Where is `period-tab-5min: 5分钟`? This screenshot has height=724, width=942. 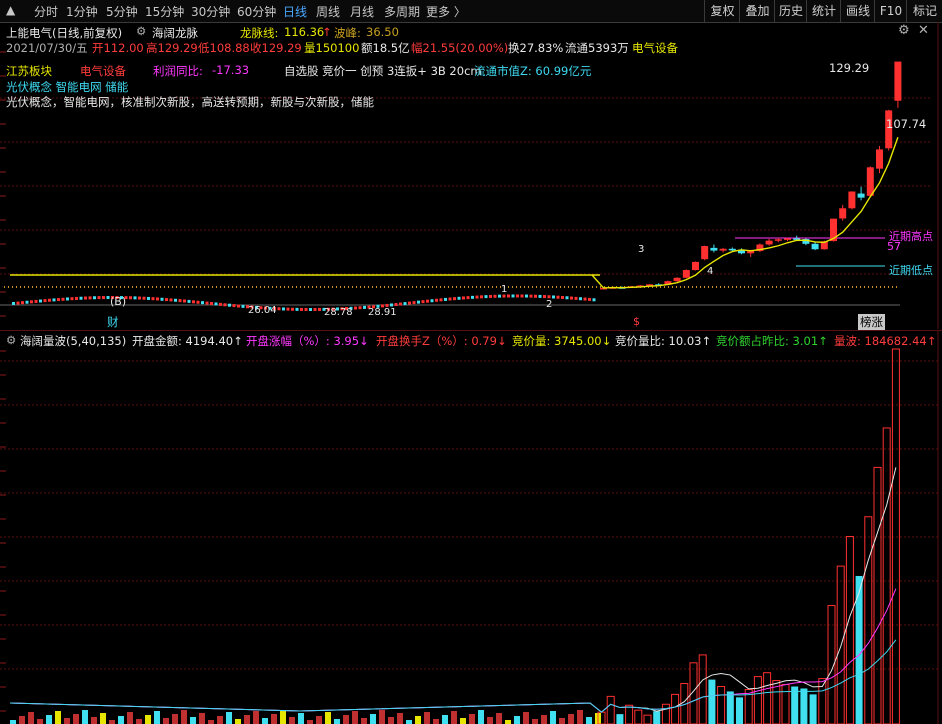 period-tab-5min: 5分钟 is located at coordinates (122, 11).